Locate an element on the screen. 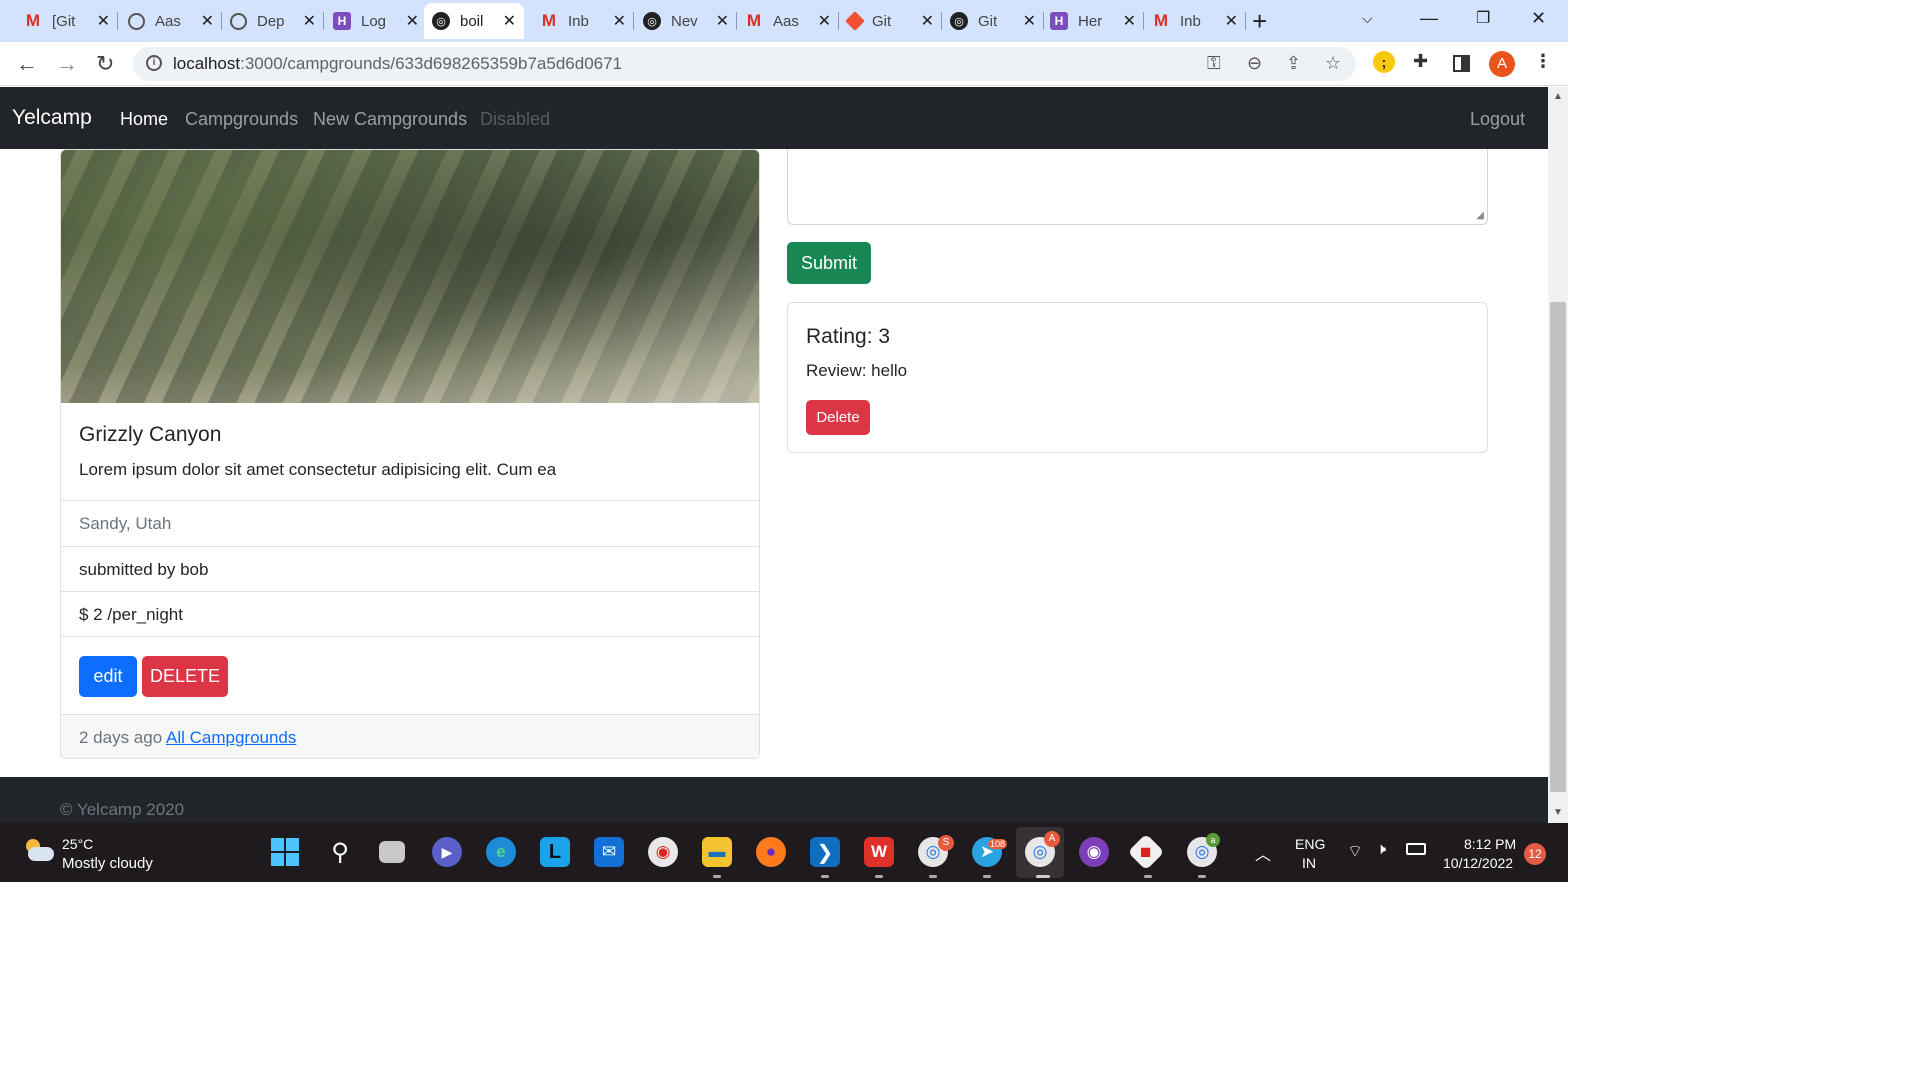  norton-extension-icon: ; is located at coordinates (1384, 62).